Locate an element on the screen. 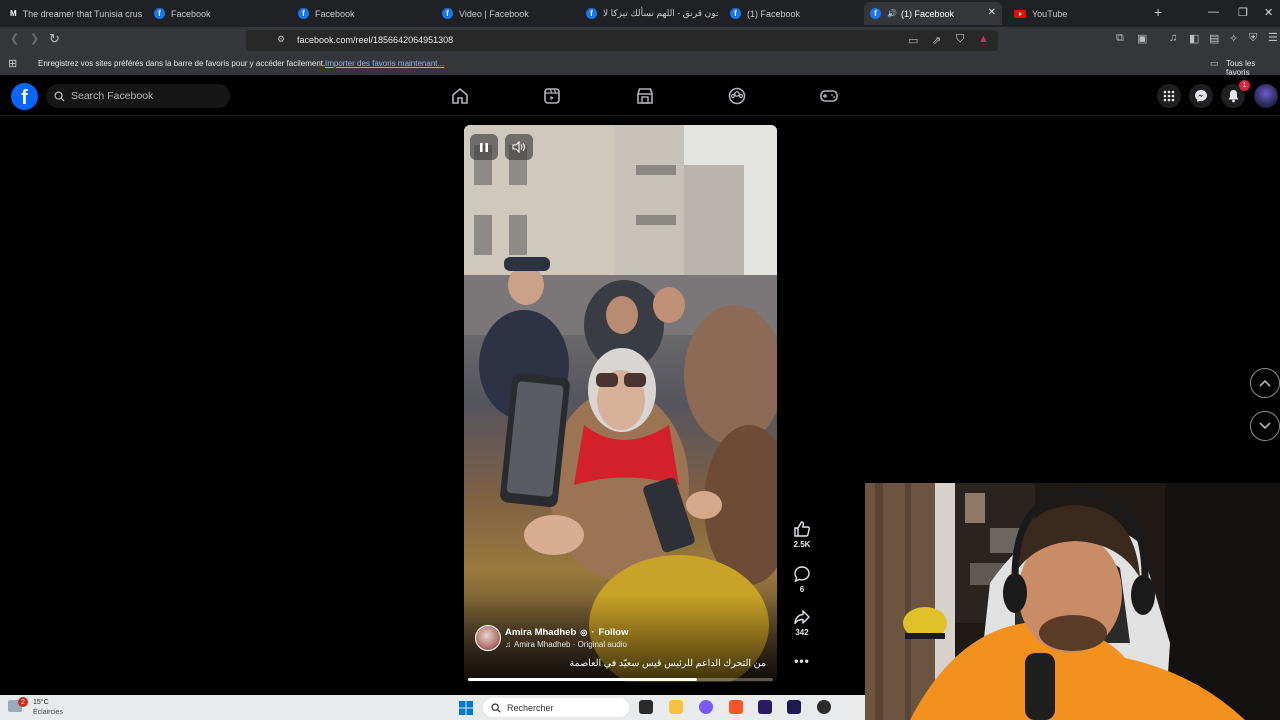 The image size is (1280, 720). pause-icon is located at coordinates (484, 147).